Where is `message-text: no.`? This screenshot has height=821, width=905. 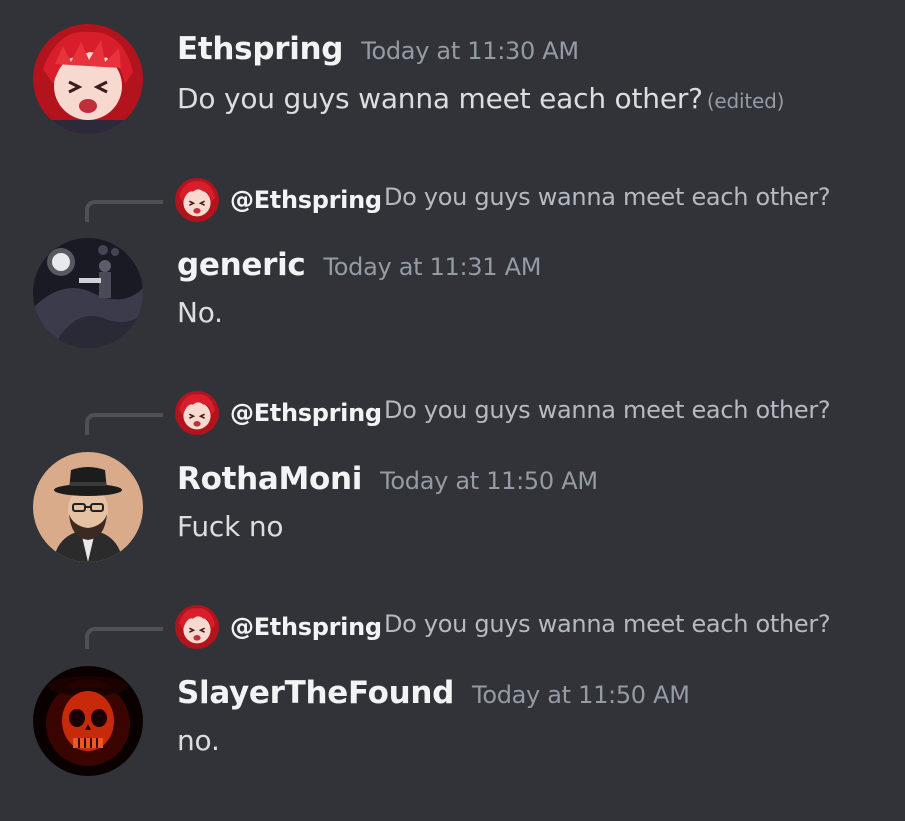
message-text: no. is located at coordinates (198, 740).